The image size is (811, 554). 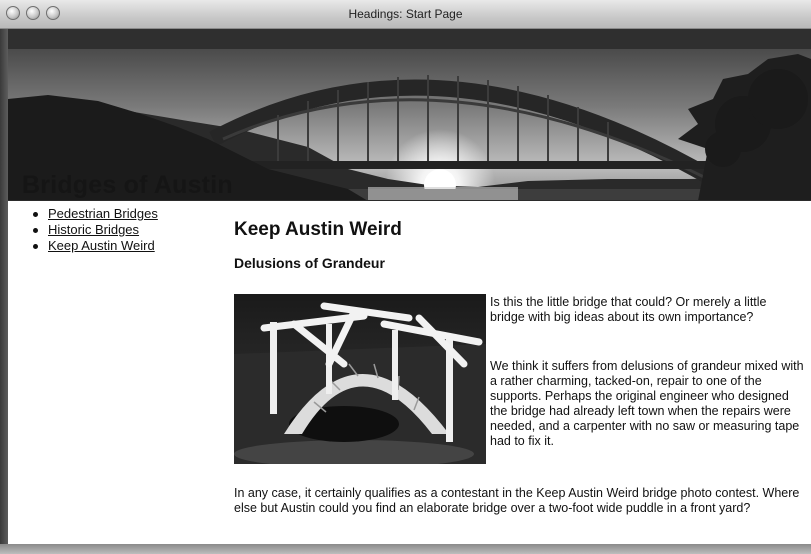 I want to click on nav-item-keep-austin-weird: Keep Austin Weird, so click(x=93, y=246).